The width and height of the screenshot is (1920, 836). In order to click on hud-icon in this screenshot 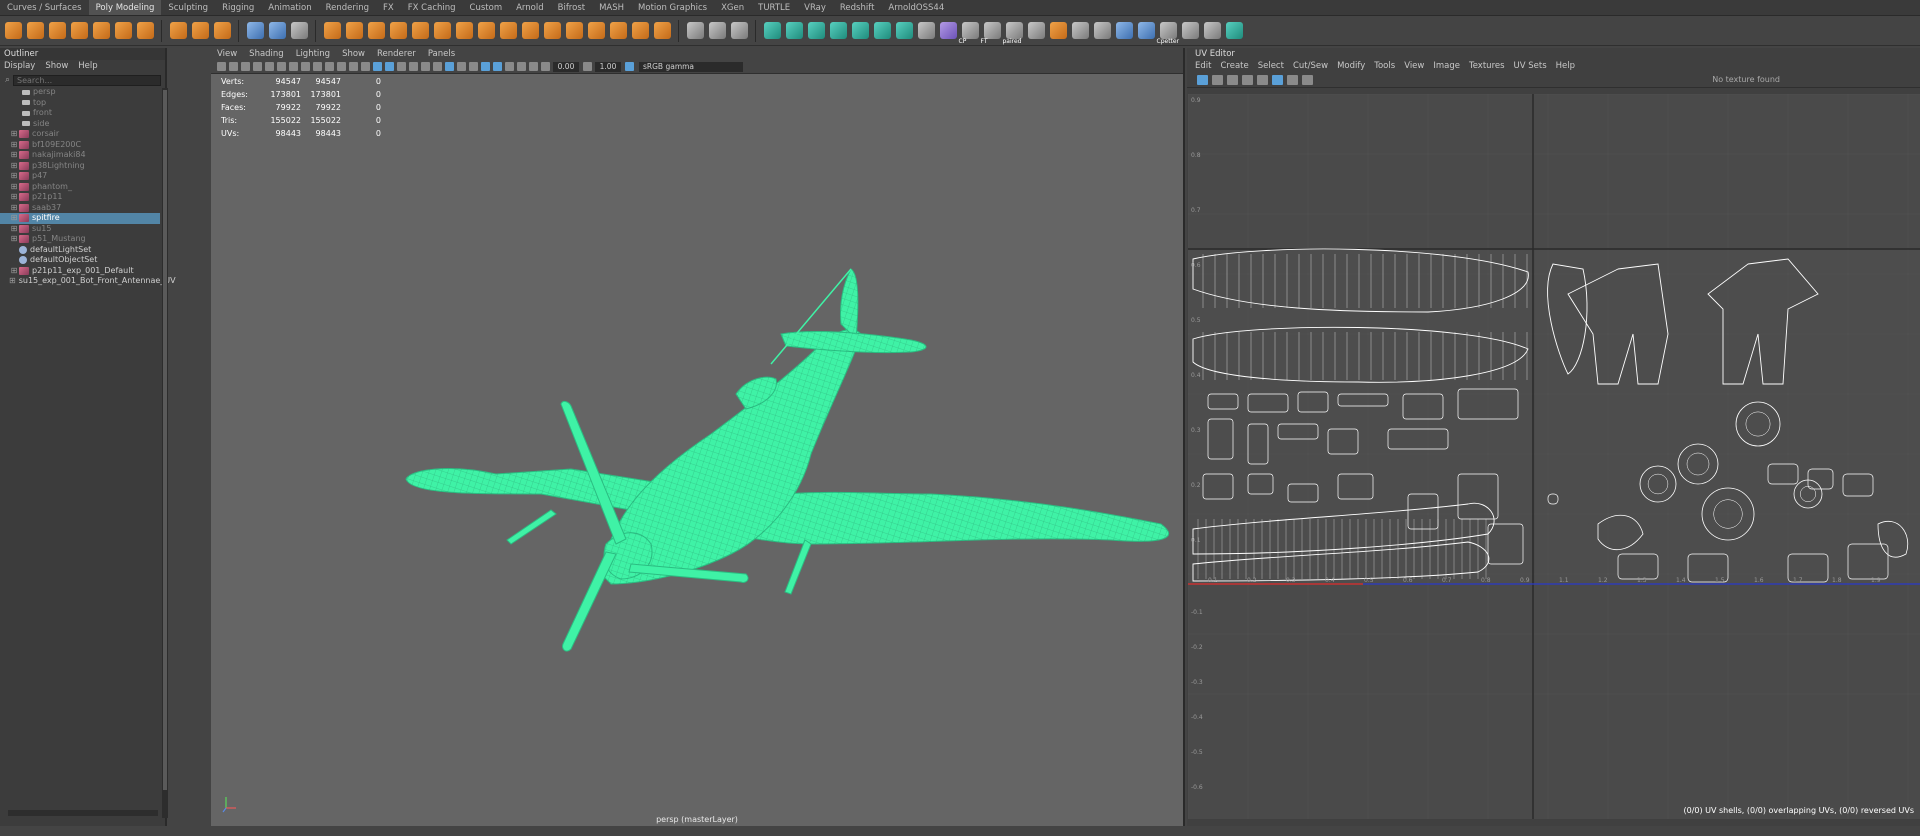, I will do `click(533, 66)`.